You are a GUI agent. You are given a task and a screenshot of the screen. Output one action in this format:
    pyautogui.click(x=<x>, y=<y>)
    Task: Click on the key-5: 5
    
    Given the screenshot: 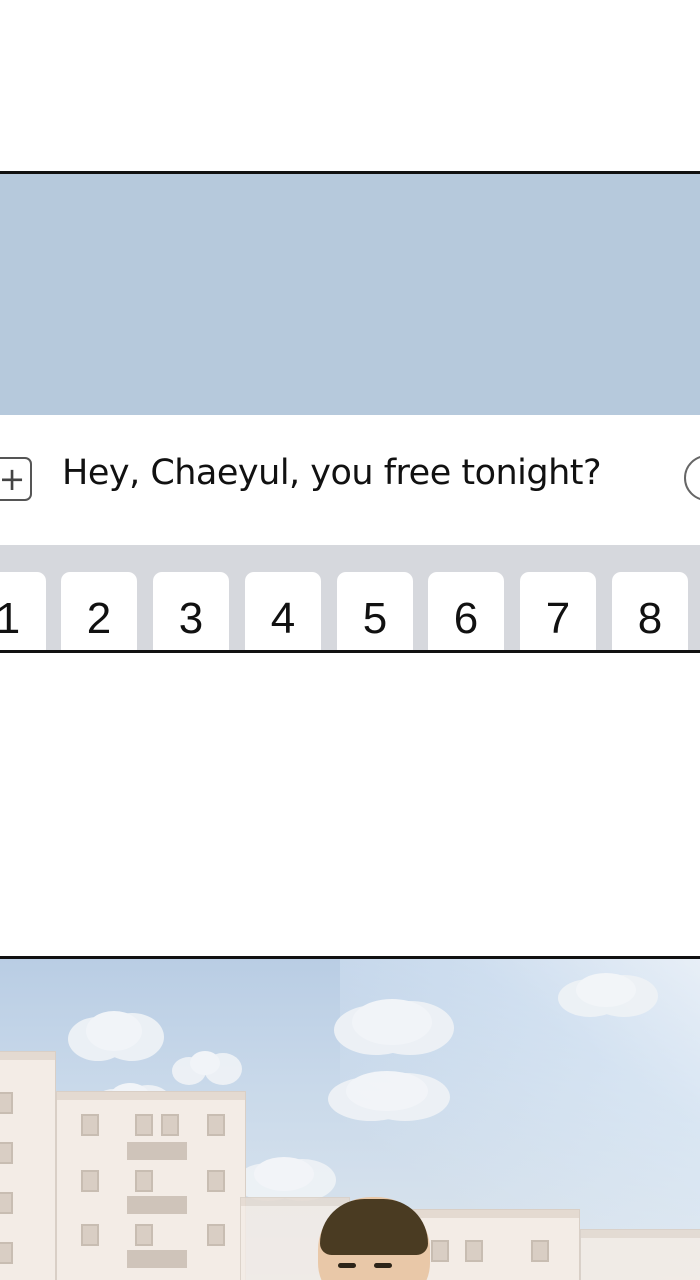 What is the action you would take?
    pyautogui.click(x=375, y=611)
    